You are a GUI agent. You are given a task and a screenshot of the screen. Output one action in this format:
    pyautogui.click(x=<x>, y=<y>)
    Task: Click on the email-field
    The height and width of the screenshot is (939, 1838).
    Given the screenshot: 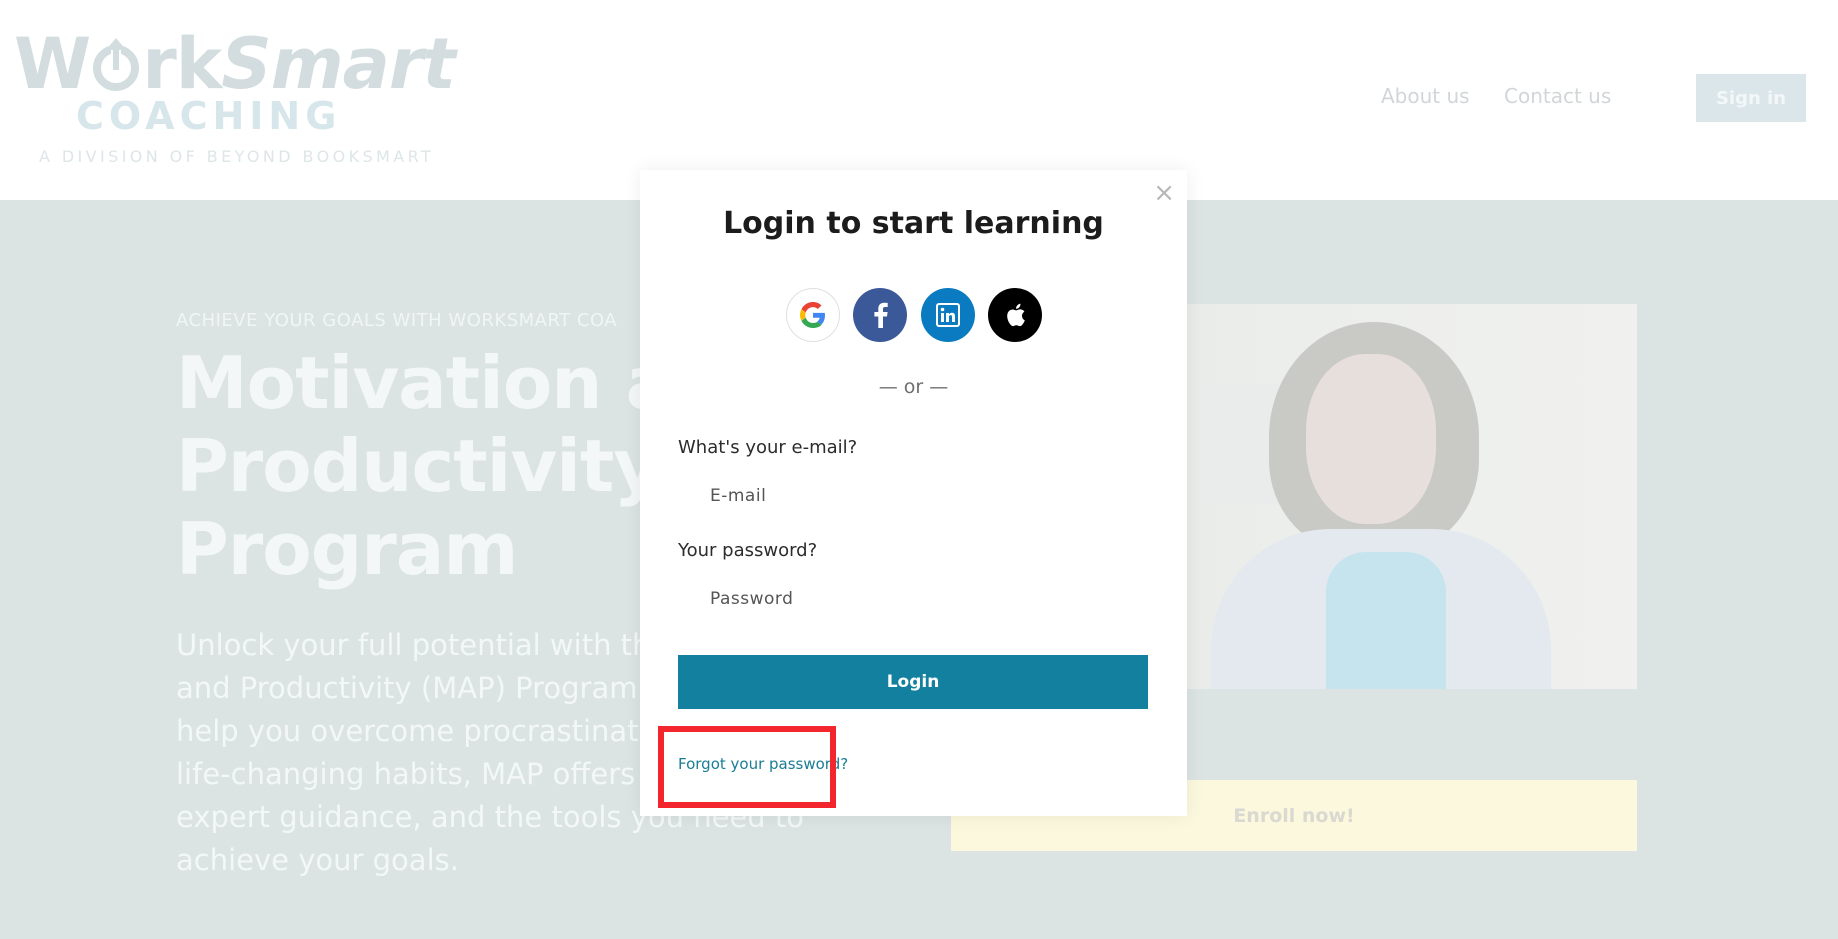 What is the action you would take?
    pyautogui.click(x=913, y=496)
    